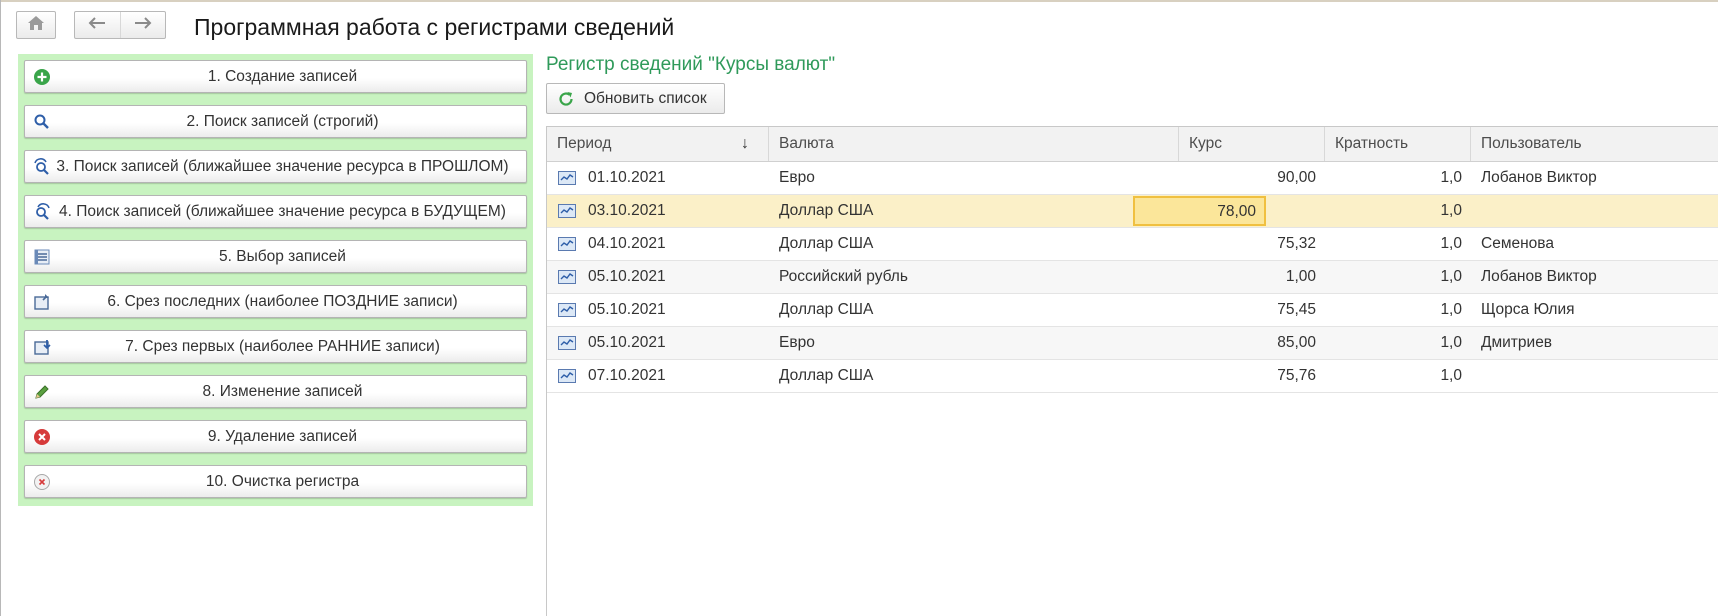 The height and width of the screenshot is (616, 1718). I want to click on table-row: 05.10.2021 Евро 85,00 1,0 Дмитриев, so click(1132, 343).